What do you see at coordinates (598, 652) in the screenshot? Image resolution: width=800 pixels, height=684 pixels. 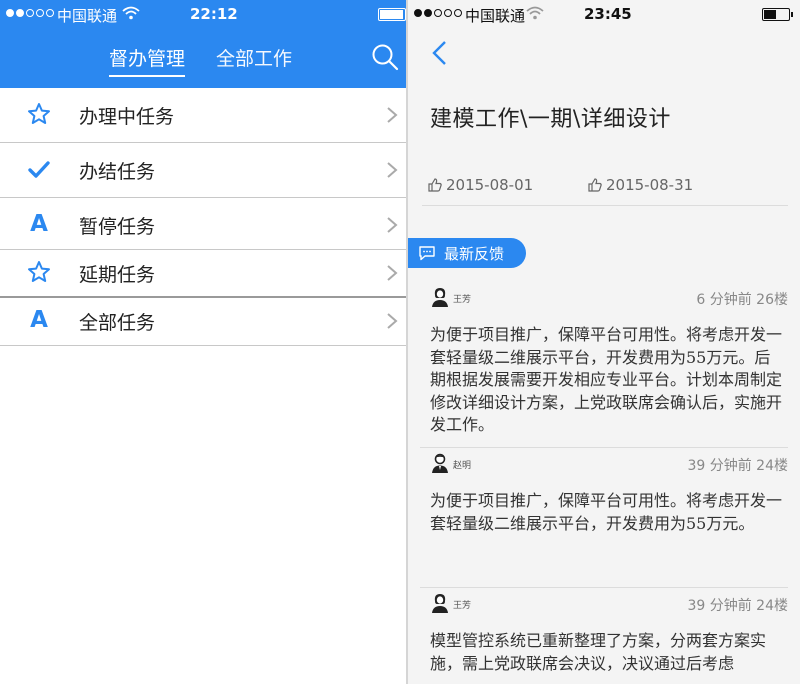 I see `comment-body: 模型管控系统已重新整理了方案，分两套方案实施，需上党政联席会决议，决议通过后考虑` at bounding box center [598, 652].